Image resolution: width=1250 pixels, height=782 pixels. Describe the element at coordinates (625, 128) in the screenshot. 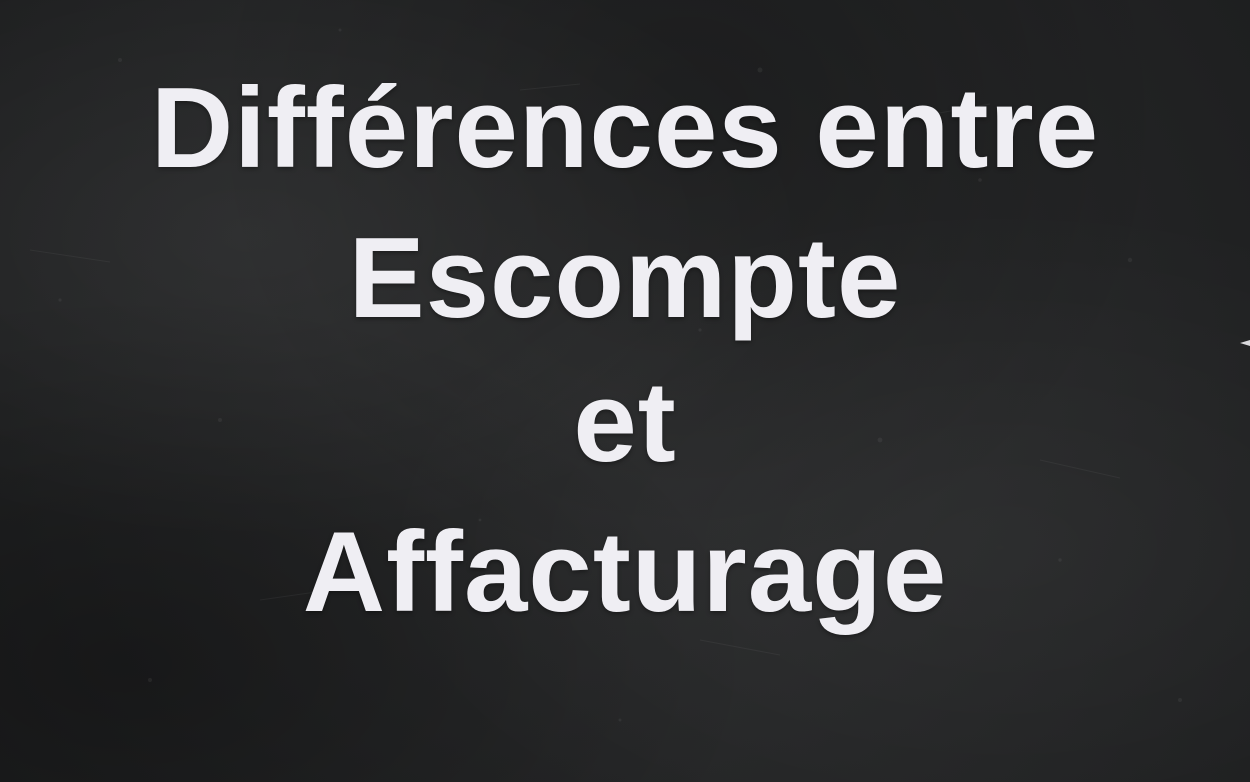

I see `title-line-1: Différences entre` at that location.